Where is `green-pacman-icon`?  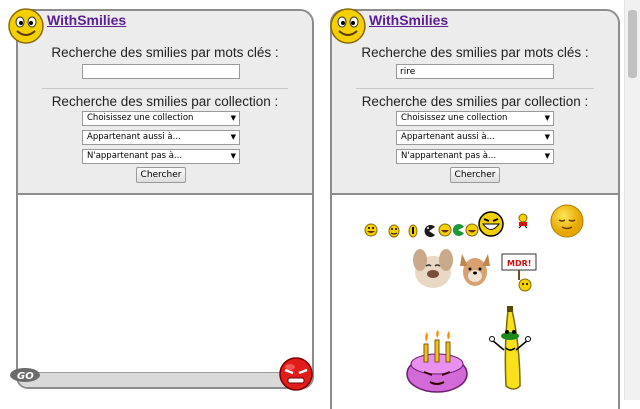
green-pacman-icon is located at coordinates (458, 230).